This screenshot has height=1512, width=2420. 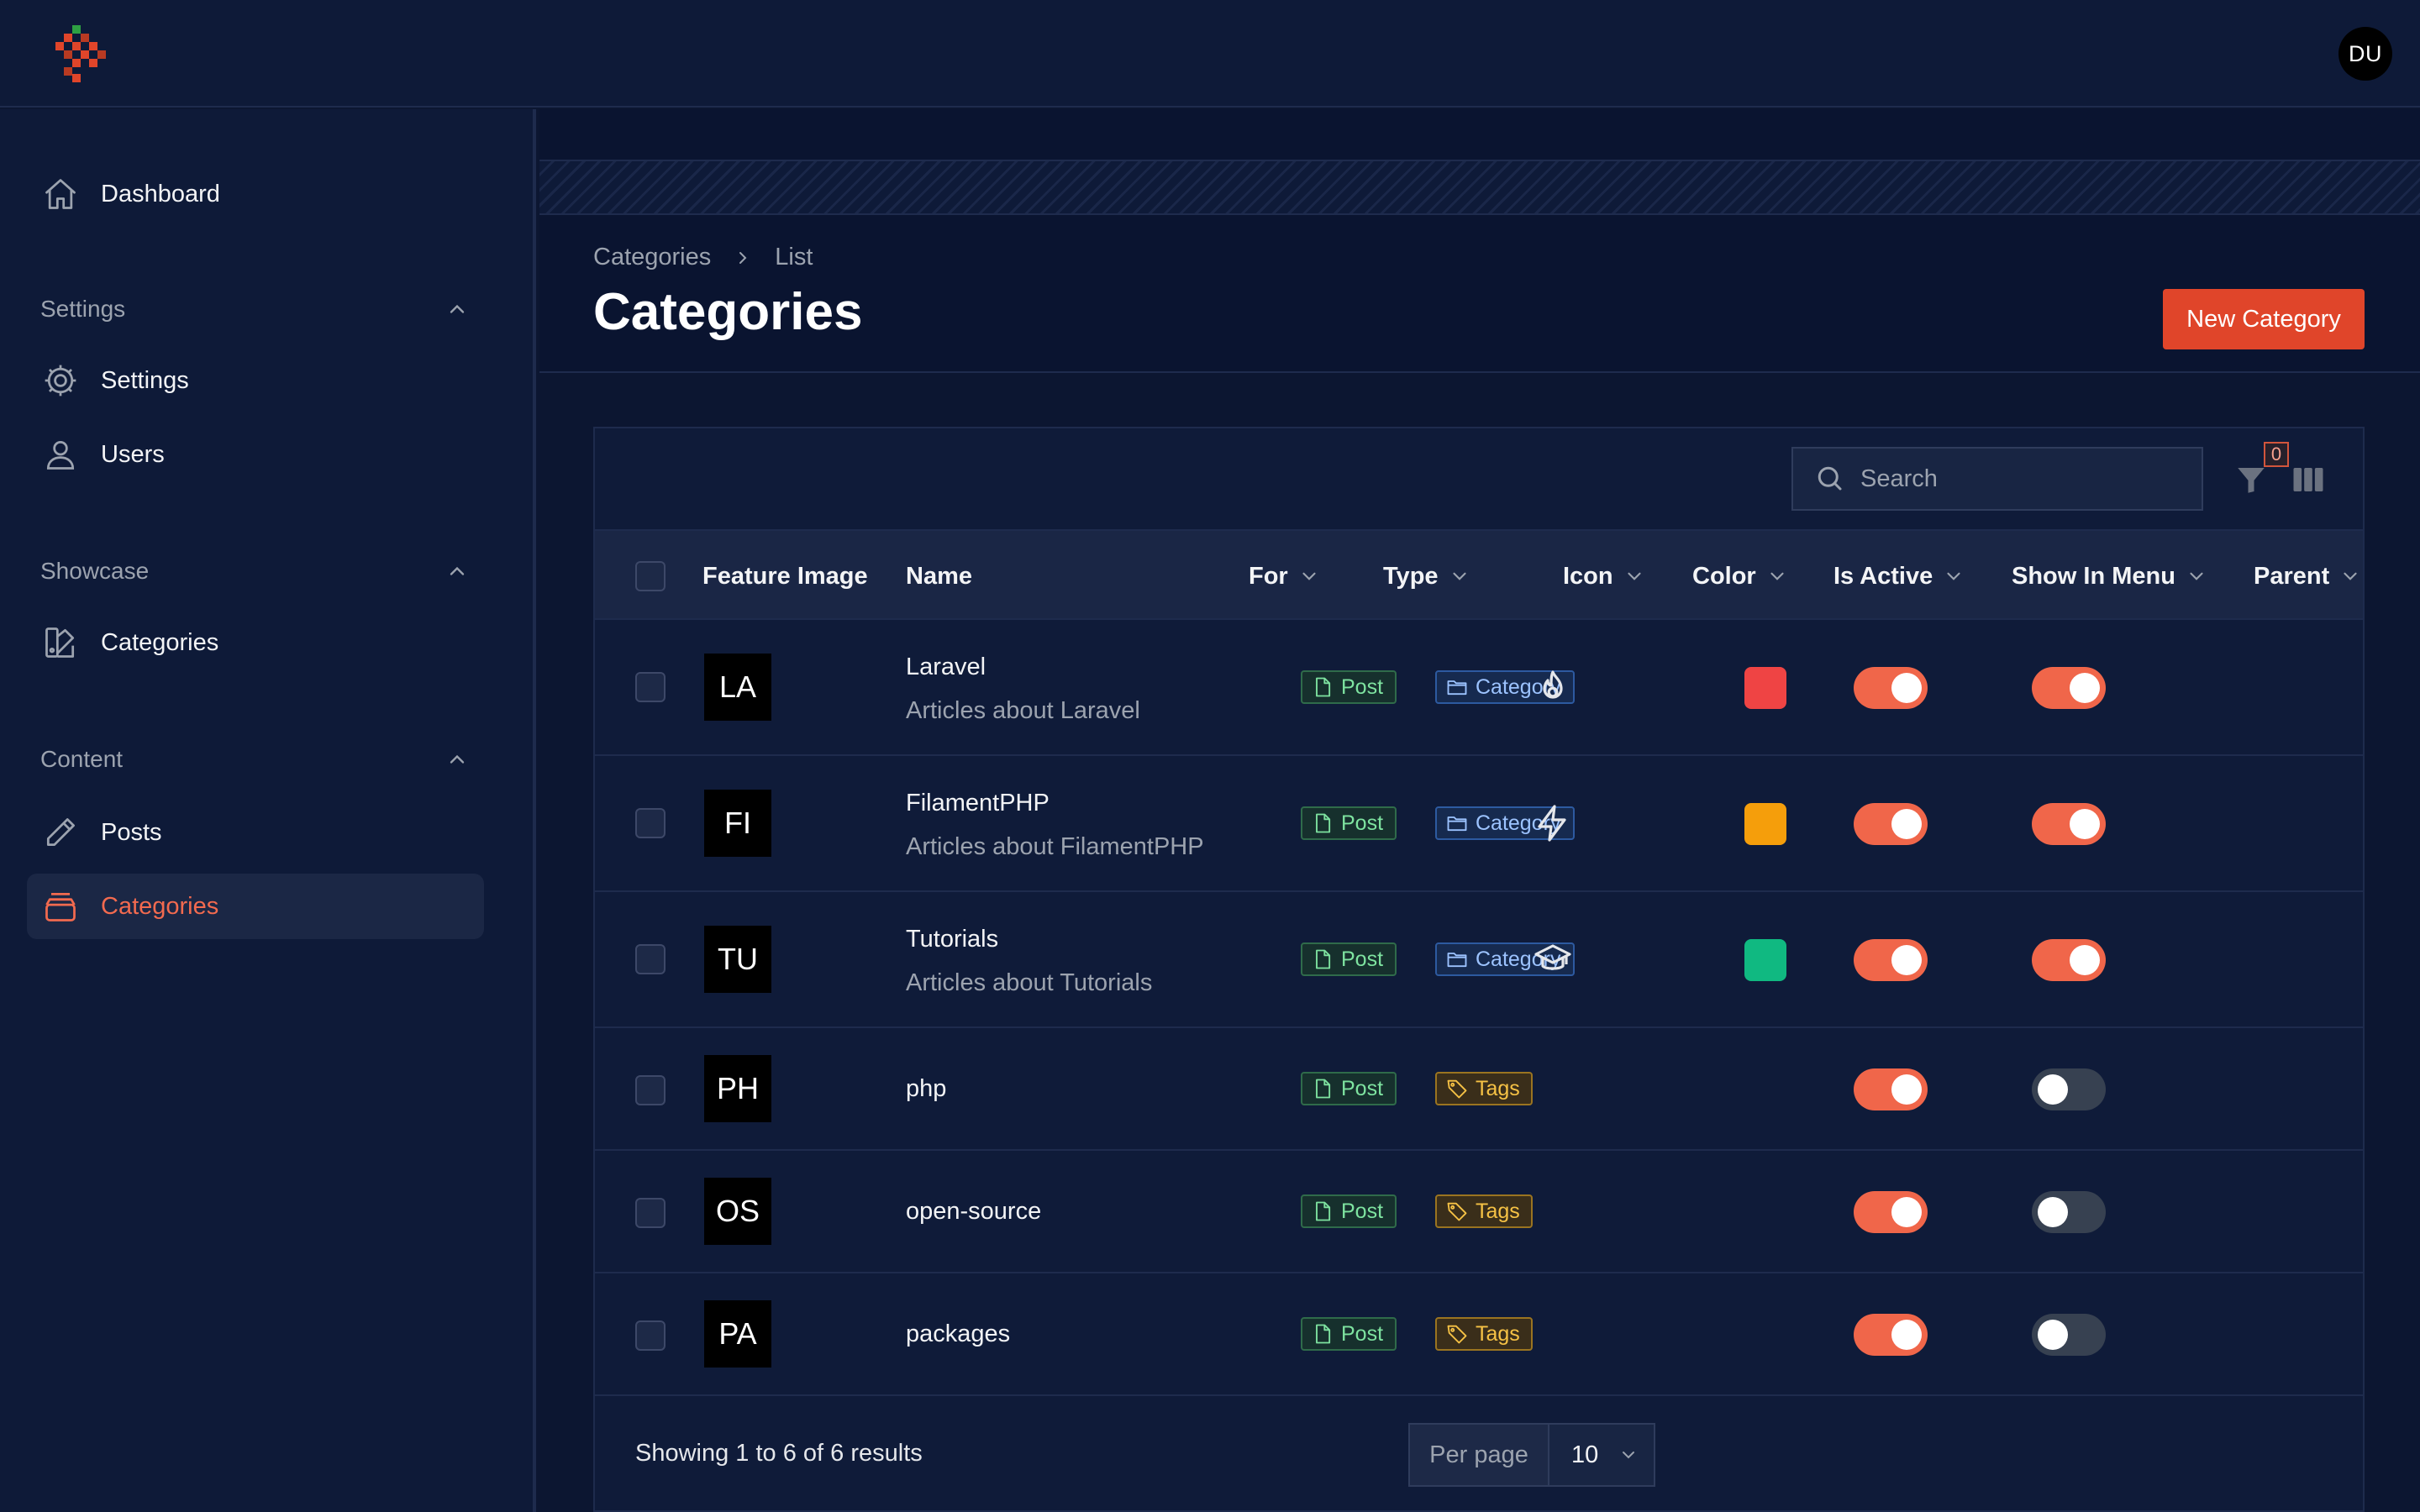 What do you see at coordinates (1601, 1455) in the screenshot?
I see `per-page-select: 10` at bounding box center [1601, 1455].